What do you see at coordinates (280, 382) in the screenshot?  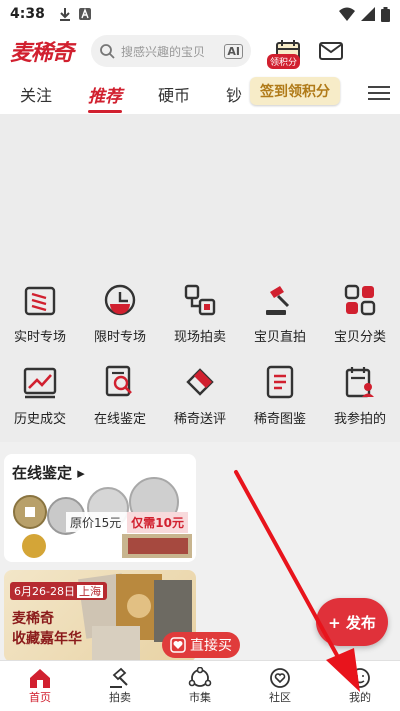 I see `catalog-book-icon` at bounding box center [280, 382].